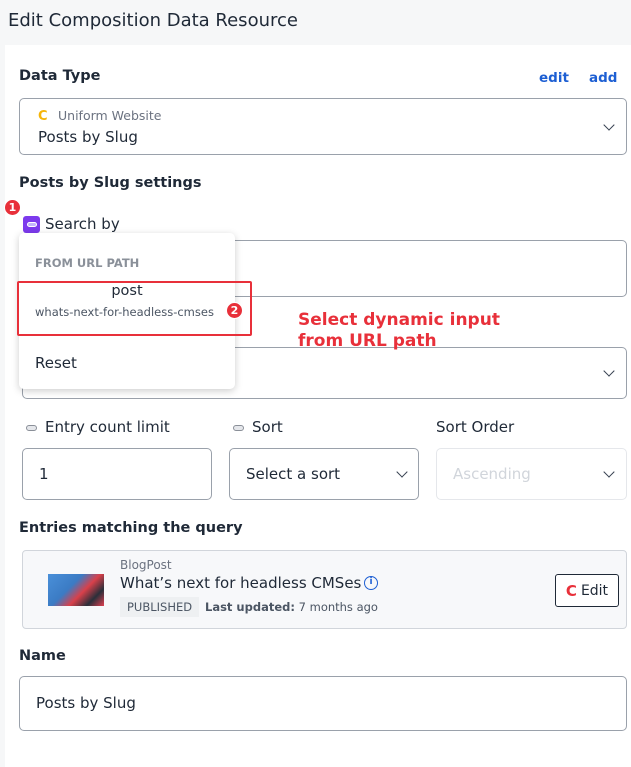  I want to click on callout-line-1: Select dynamic input, so click(399, 320).